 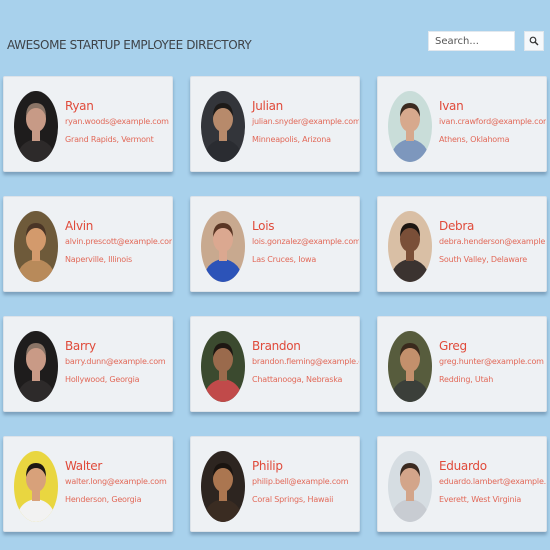 What do you see at coordinates (300, 481) in the screenshot?
I see `employee-email: philip.bell@example.com` at bounding box center [300, 481].